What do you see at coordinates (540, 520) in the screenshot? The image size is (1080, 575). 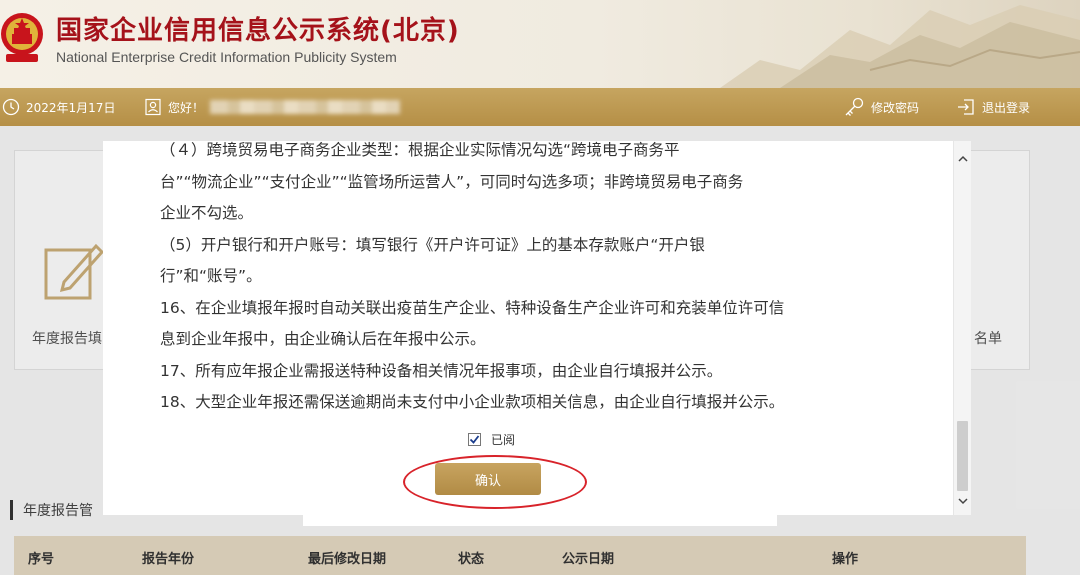 I see `modal-footer-strip` at bounding box center [540, 520].